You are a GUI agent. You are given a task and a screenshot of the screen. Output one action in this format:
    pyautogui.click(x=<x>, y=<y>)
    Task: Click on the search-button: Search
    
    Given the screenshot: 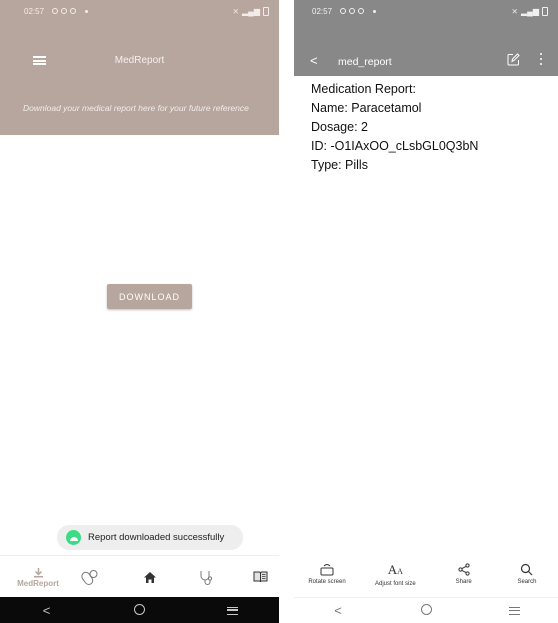 What is the action you would take?
    pyautogui.click(x=527, y=577)
    